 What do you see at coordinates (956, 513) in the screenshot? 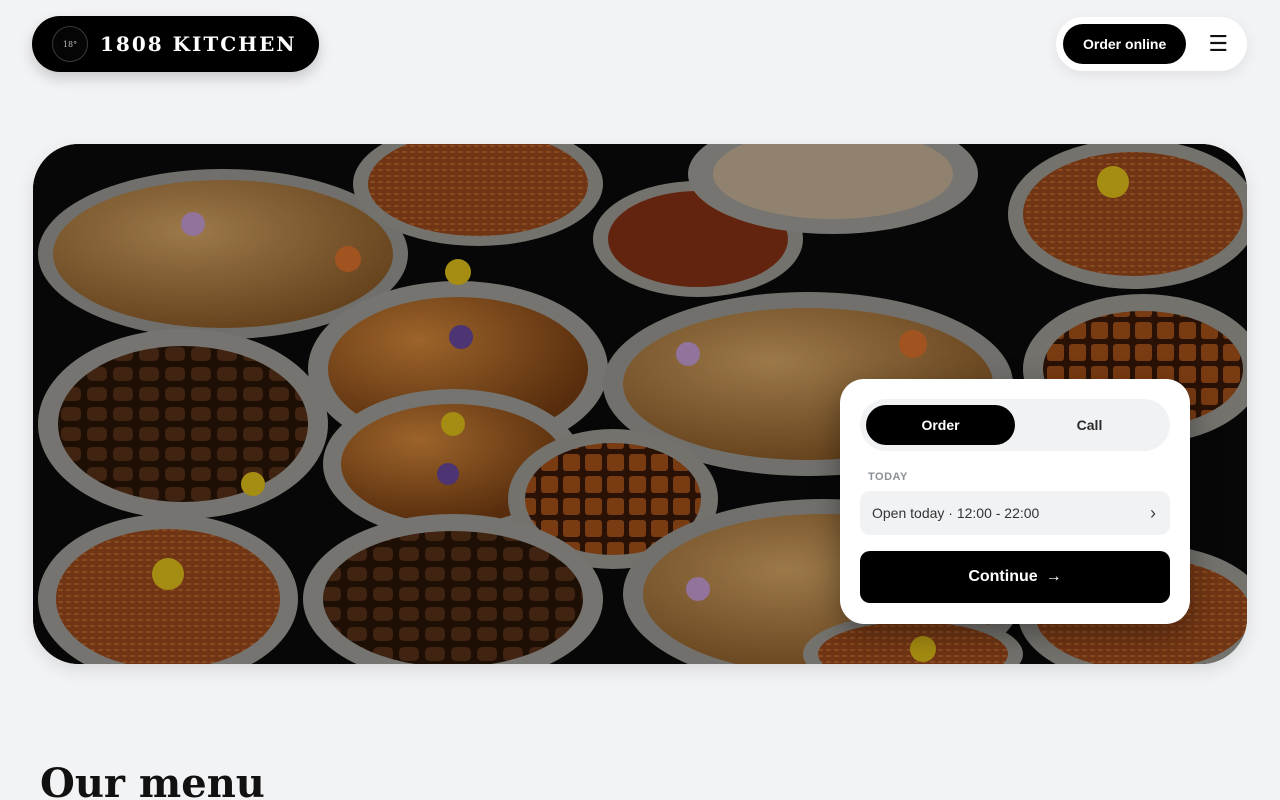
I see `opening-hours-text: Open today · 12:00 - 22:00` at bounding box center [956, 513].